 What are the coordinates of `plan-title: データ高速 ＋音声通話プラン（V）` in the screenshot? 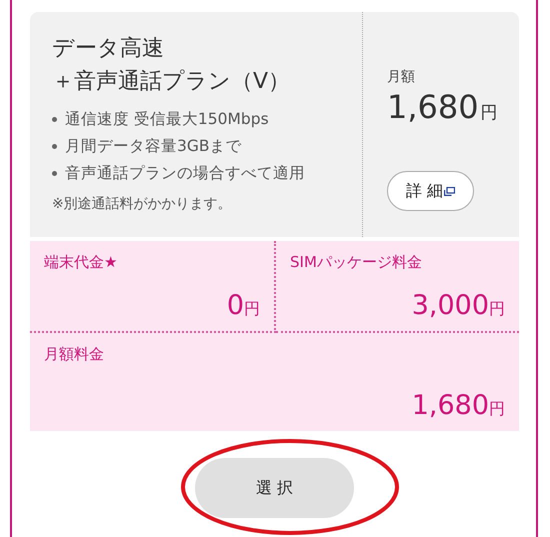 It's located at (172, 65).